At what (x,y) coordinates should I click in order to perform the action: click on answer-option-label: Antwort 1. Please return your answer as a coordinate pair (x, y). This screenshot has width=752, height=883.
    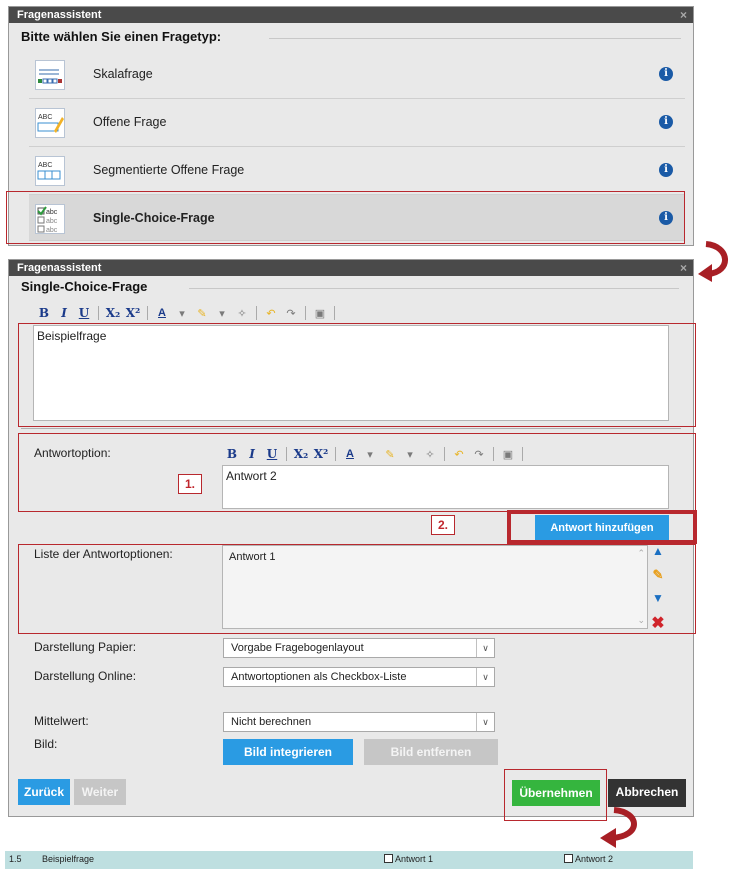
    Looking at the image, I should click on (414, 859).